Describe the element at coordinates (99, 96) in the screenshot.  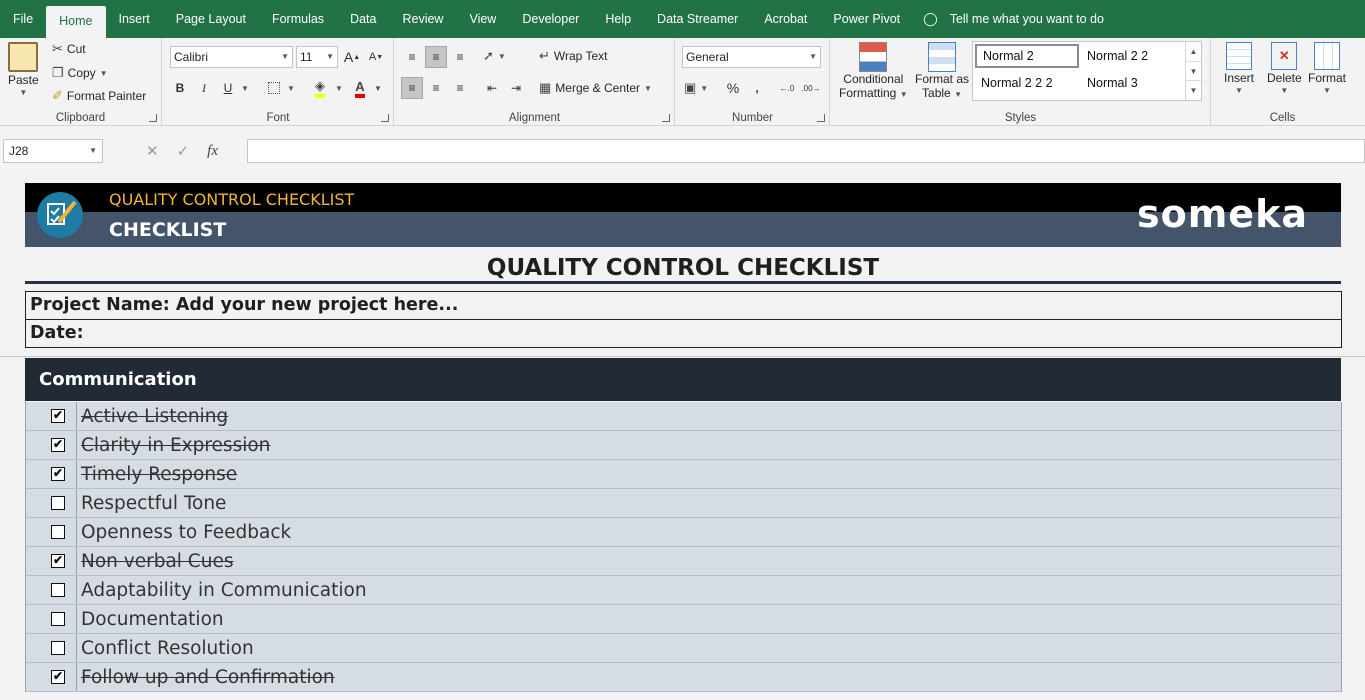
I see `format-painter-button: ✐ Format Painter` at that location.